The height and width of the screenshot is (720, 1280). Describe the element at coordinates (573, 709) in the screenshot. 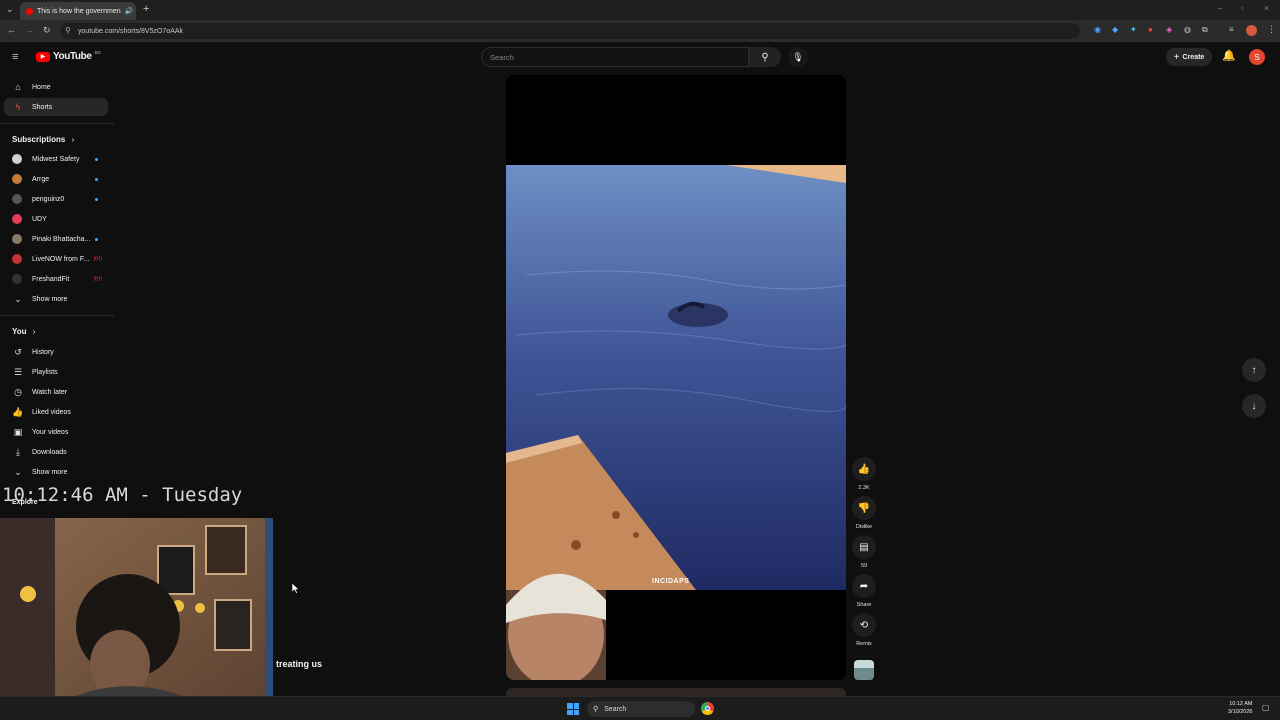

I see `windows-start-icon` at that location.